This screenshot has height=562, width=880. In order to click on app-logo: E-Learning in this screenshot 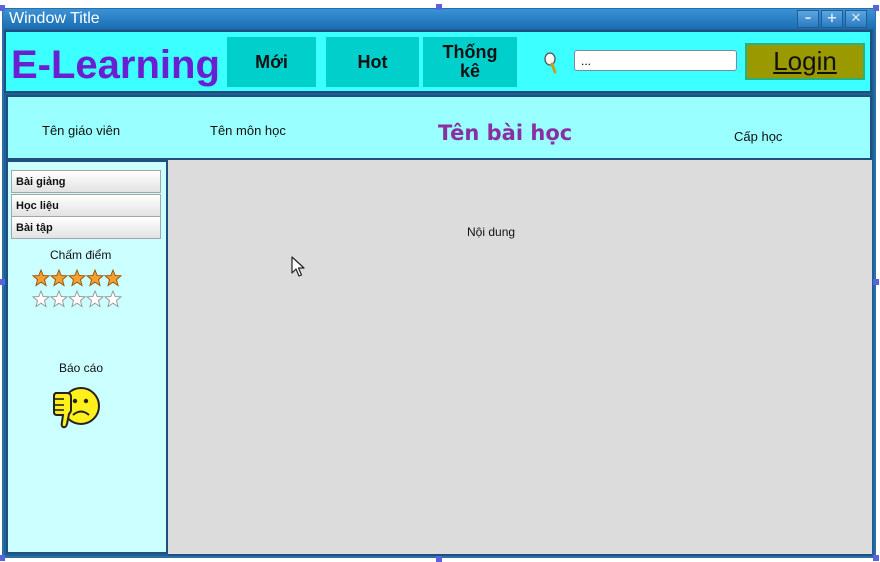, I will do `click(115, 65)`.